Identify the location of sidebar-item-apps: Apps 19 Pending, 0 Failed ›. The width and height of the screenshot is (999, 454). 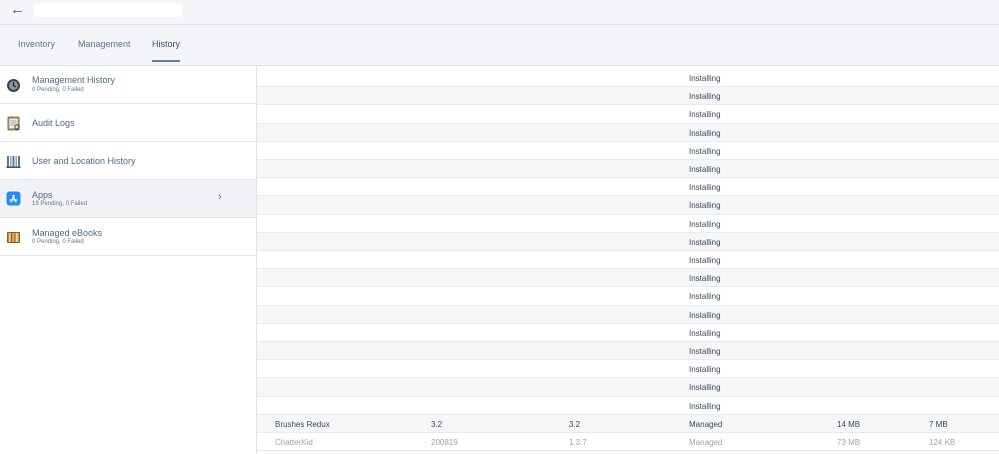
(128, 199).